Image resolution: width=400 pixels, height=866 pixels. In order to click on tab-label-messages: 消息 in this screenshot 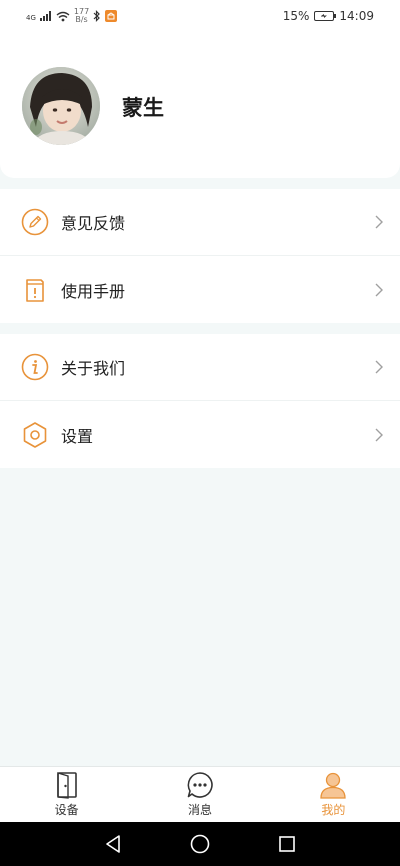, I will do `click(199, 810)`.